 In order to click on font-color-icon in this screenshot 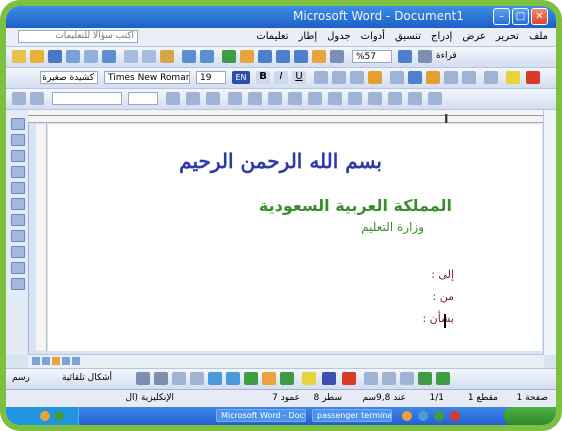, I will do `click(533, 77)`.